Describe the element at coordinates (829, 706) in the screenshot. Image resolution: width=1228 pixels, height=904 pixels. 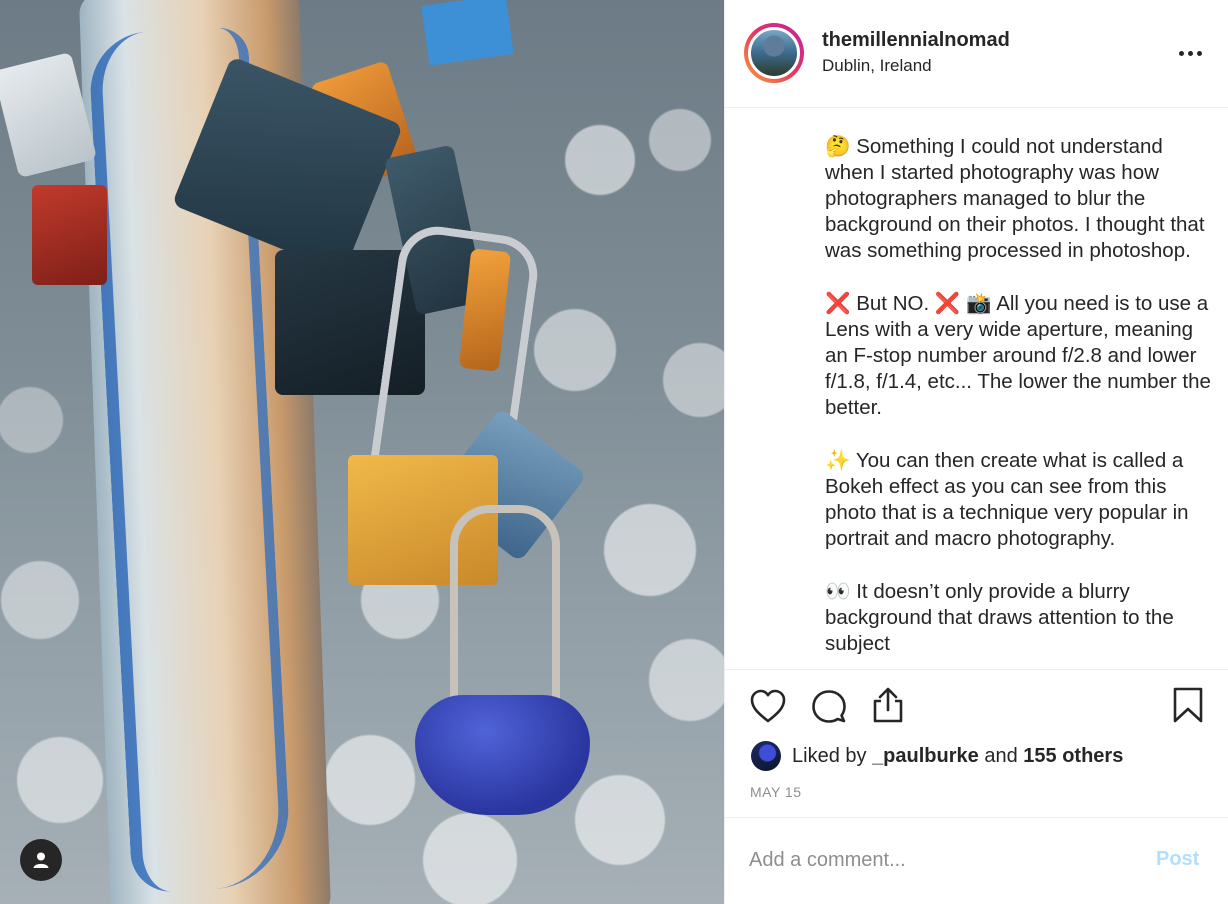
I see `comment-bubble-icon` at that location.